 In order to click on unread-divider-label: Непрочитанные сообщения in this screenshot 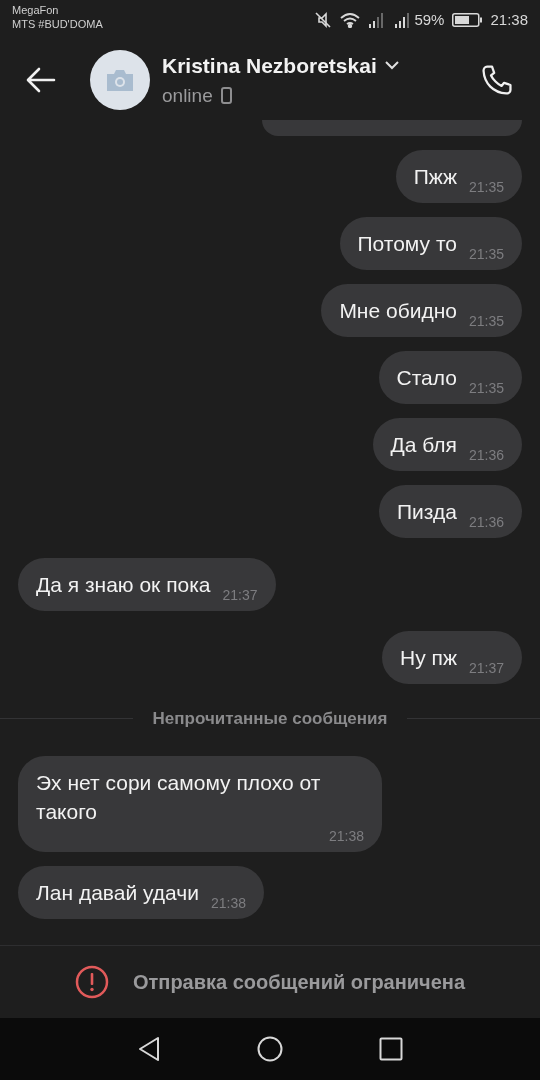, I will do `click(270, 719)`.